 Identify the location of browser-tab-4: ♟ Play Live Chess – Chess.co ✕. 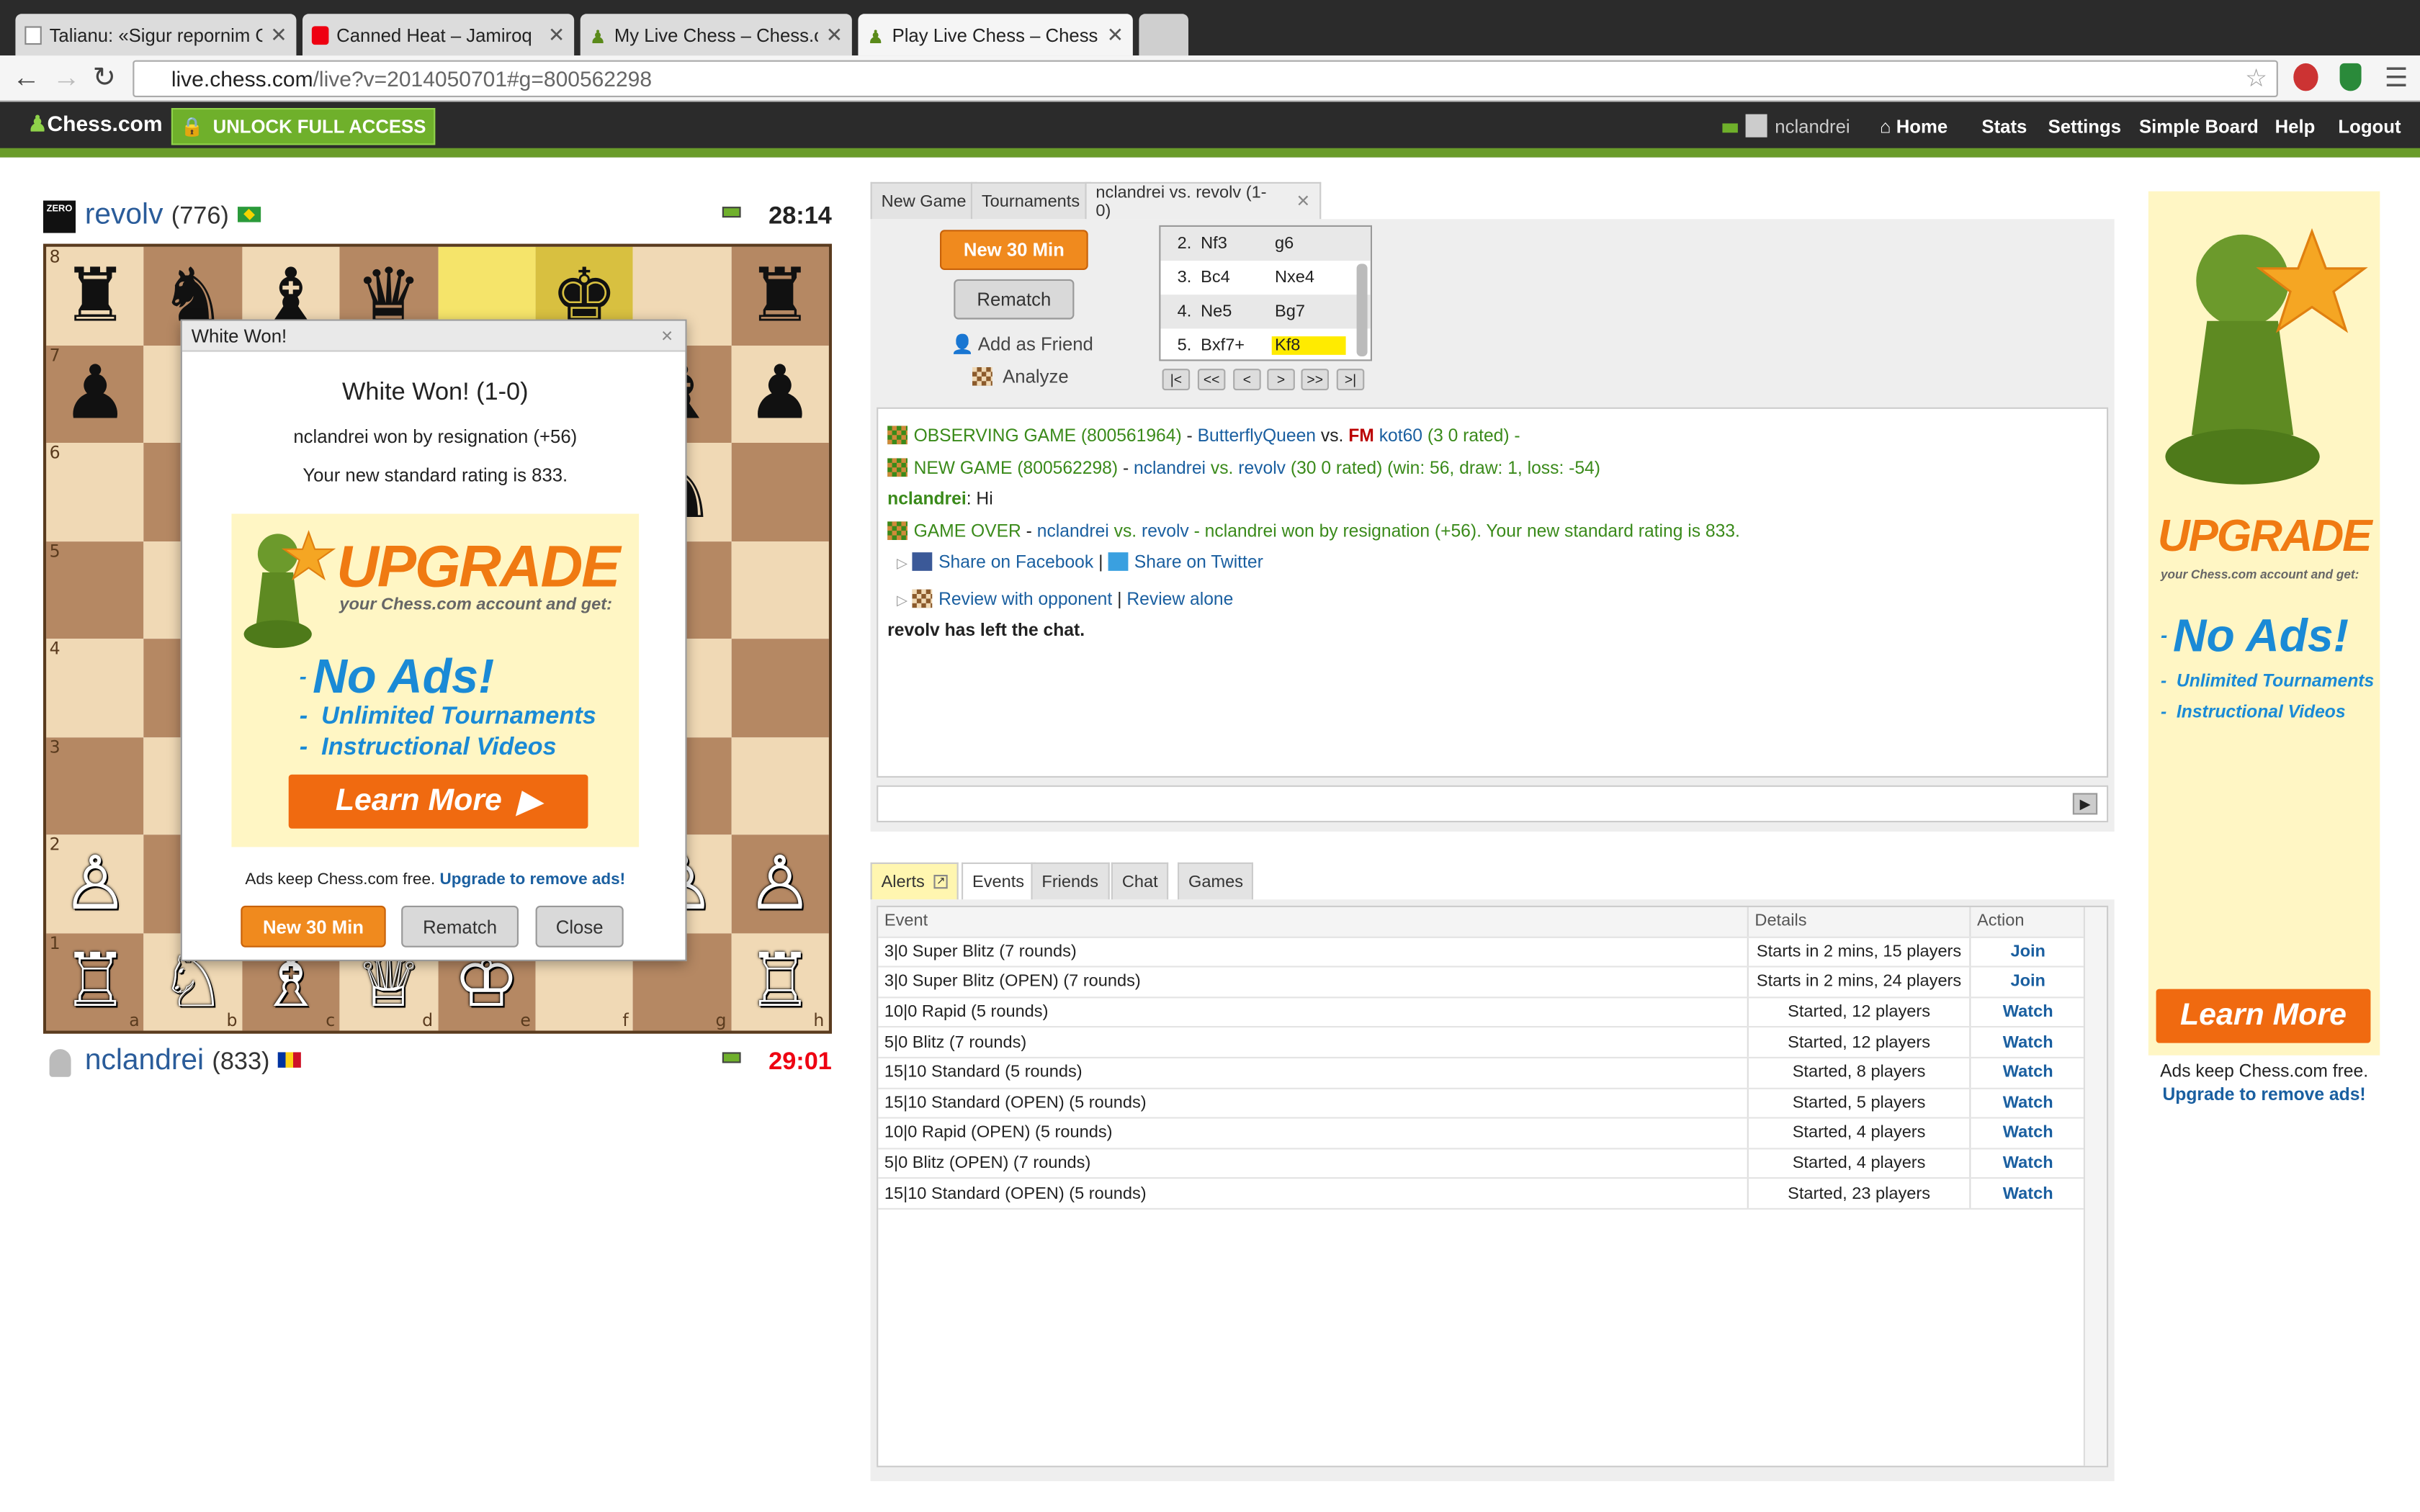
(995, 35).